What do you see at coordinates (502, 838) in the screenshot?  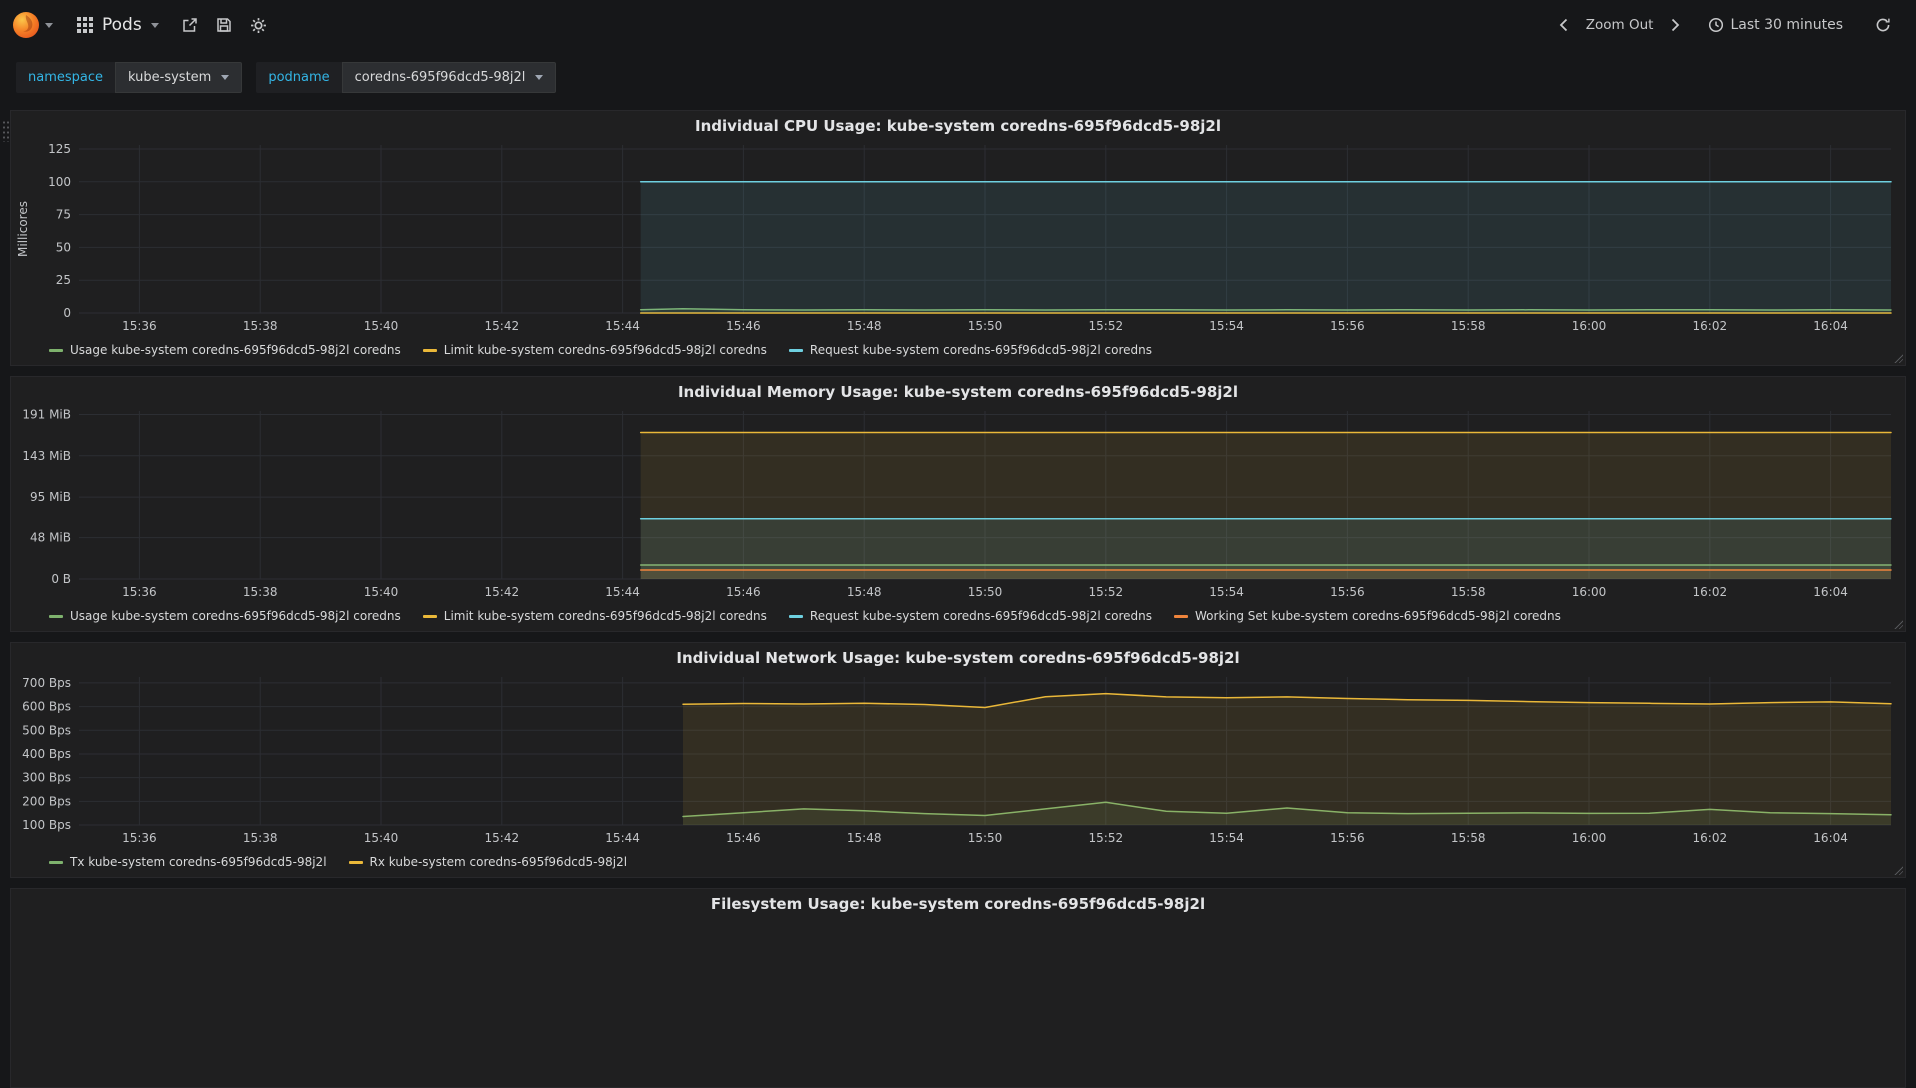 I see `svg-text: 15:42` at bounding box center [502, 838].